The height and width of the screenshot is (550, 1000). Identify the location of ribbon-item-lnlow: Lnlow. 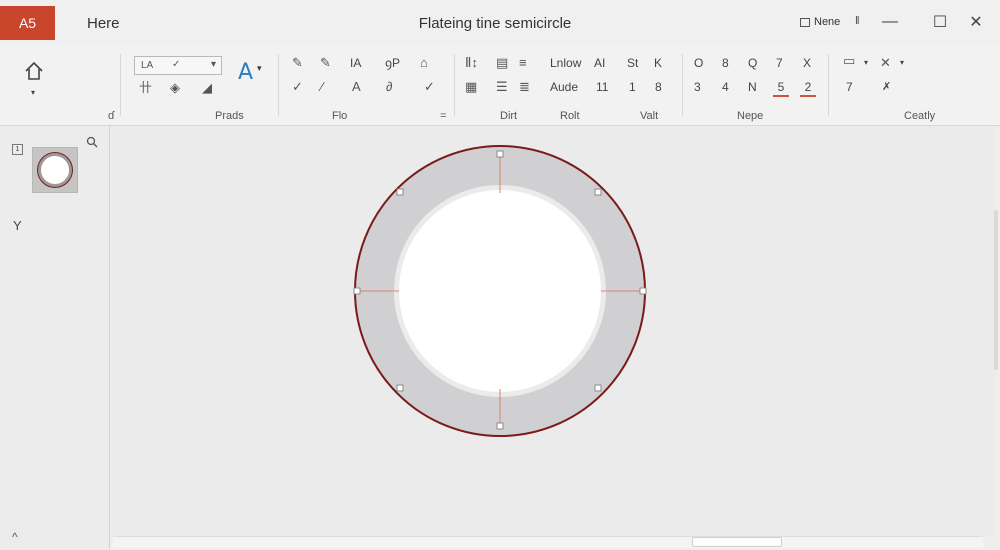
(565, 63).